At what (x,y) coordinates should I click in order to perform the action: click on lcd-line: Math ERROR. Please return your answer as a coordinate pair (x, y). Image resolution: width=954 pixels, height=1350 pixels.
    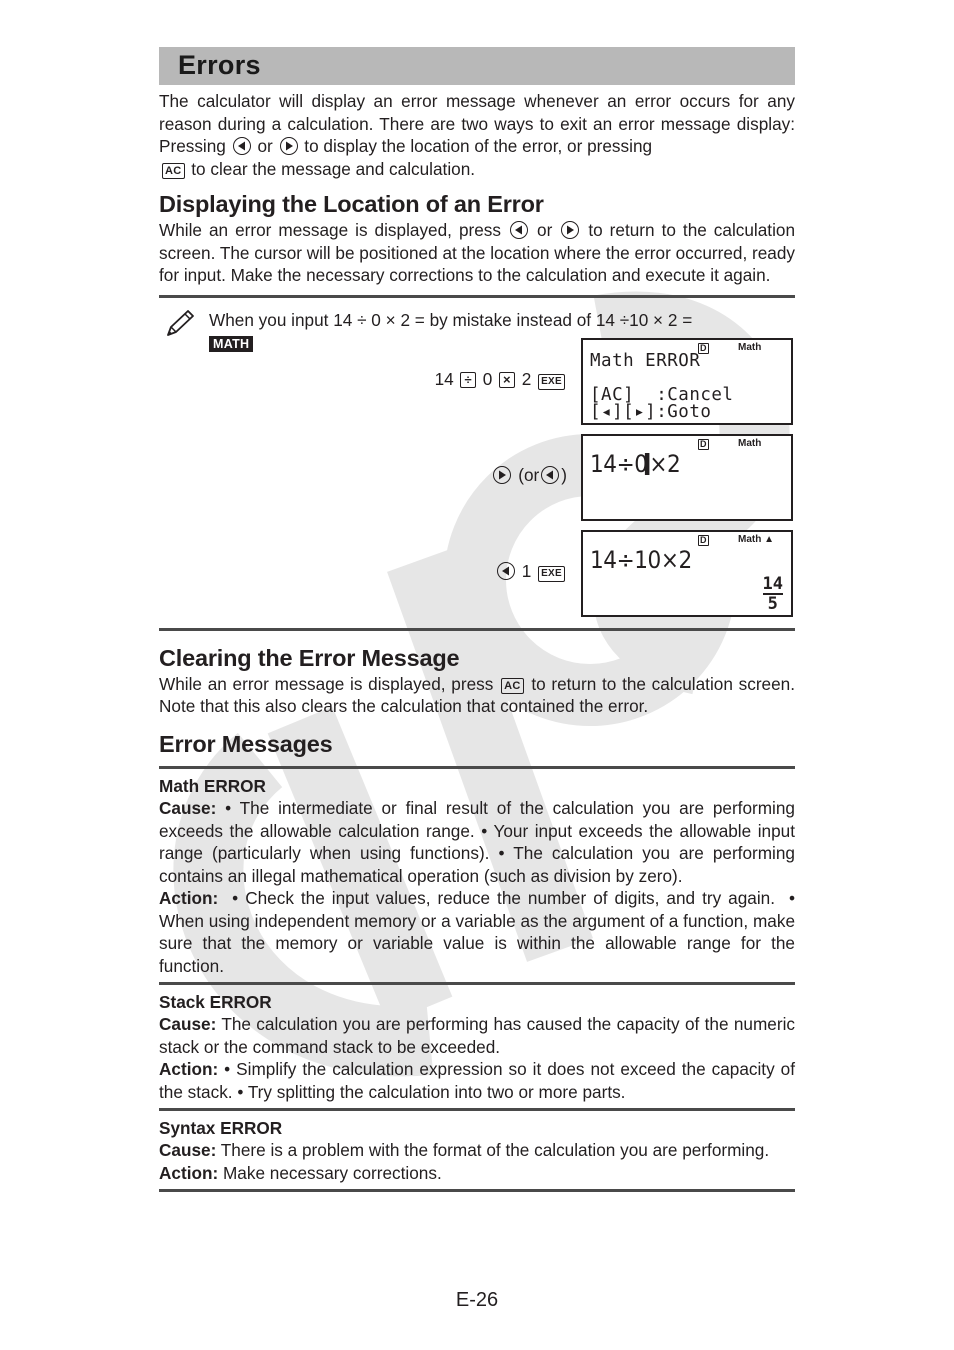
    Looking at the image, I should click on (645, 360).